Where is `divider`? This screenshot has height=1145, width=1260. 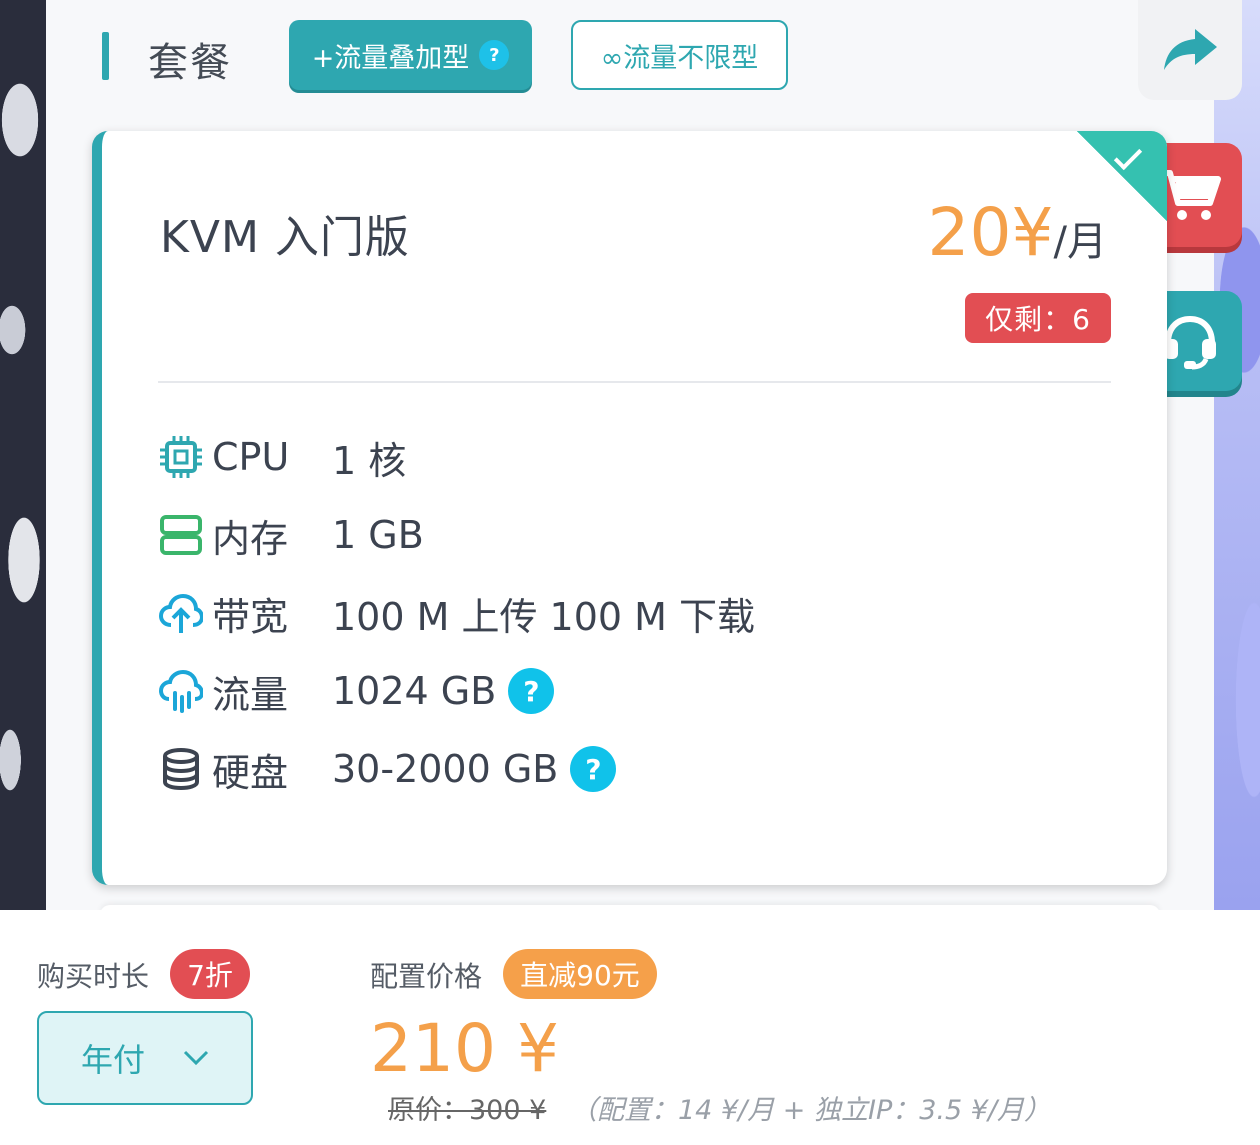 divider is located at coordinates (634, 382).